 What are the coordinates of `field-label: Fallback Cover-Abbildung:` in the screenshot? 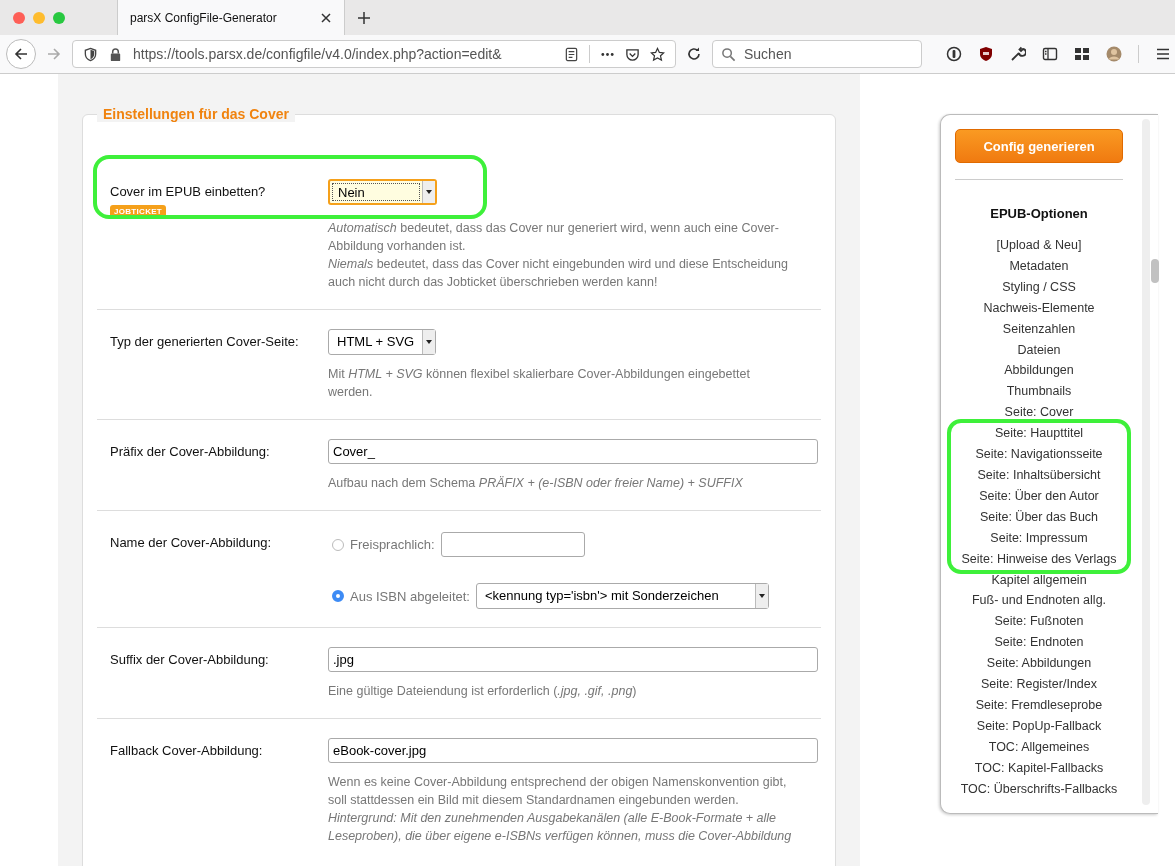 It's located at (187, 750).